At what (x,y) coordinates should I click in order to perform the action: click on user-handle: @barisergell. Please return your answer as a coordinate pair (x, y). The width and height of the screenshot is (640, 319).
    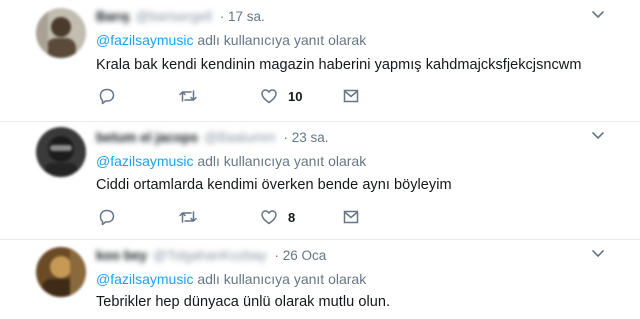
    Looking at the image, I should click on (174, 16).